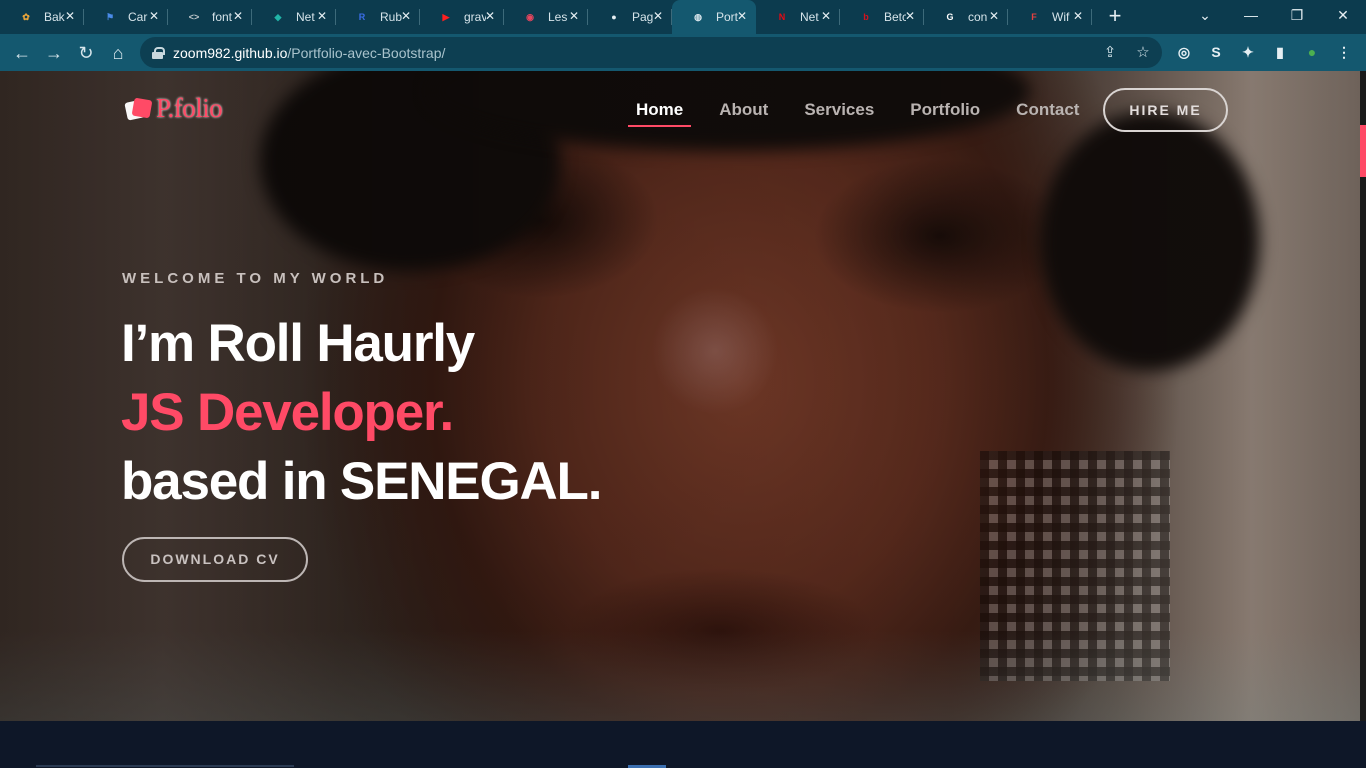  What do you see at coordinates (54, 53) in the screenshot?
I see `forward-button: →` at bounding box center [54, 53].